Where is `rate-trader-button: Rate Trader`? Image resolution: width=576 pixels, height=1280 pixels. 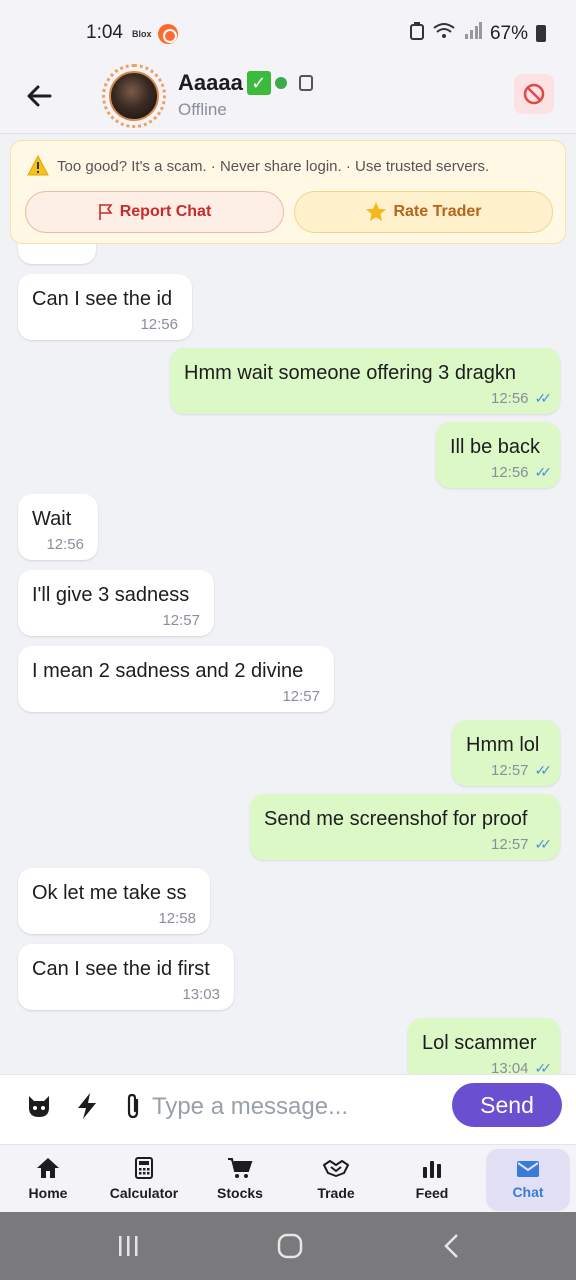
rate-trader-button: Rate Trader is located at coordinates (423, 212).